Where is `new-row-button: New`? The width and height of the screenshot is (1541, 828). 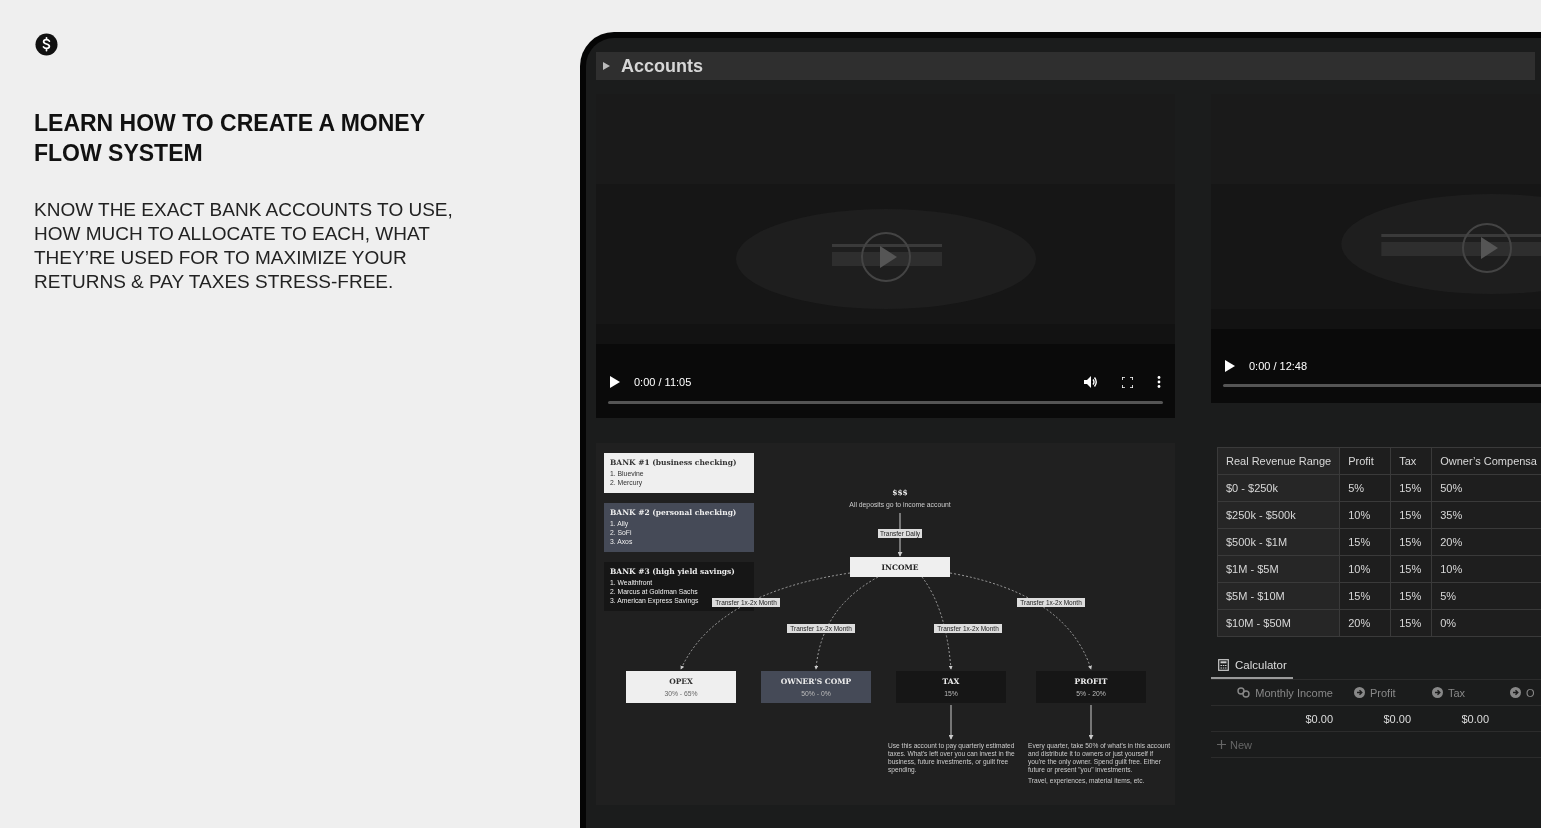
new-row-button: New is located at coordinates (1234, 744).